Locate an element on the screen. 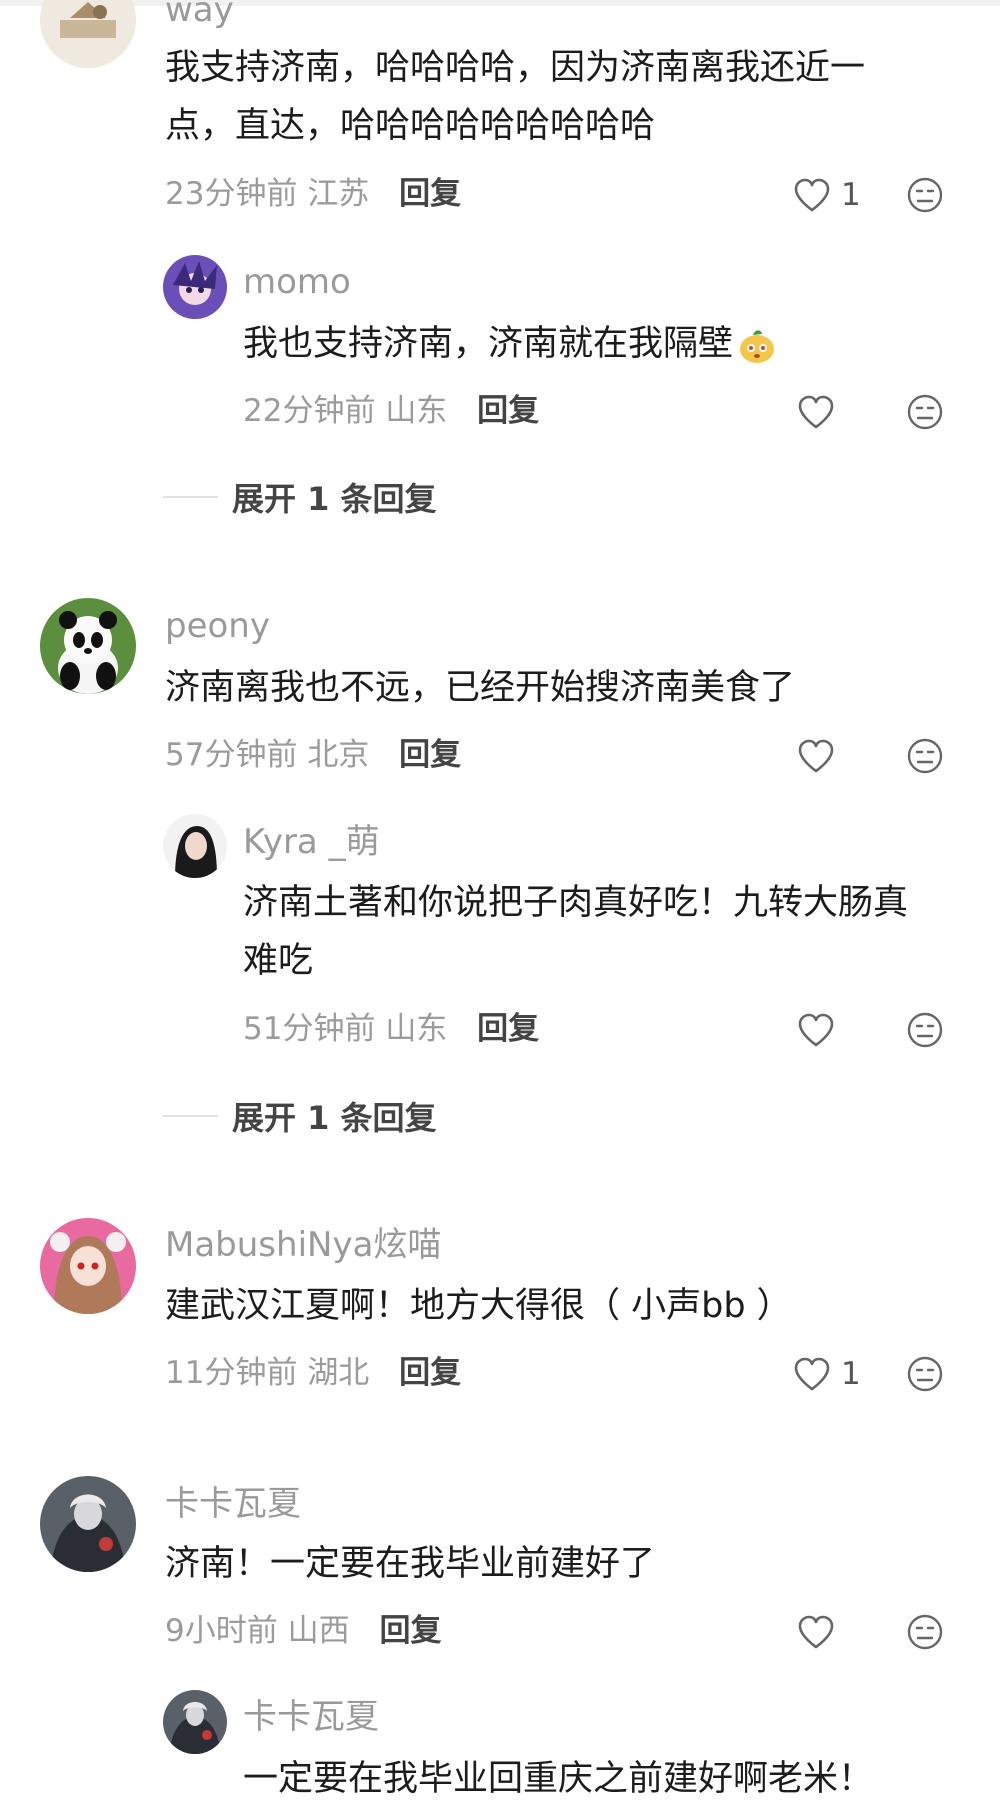 The height and width of the screenshot is (1807, 1000). top-divider is located at coordinates (500, 3).